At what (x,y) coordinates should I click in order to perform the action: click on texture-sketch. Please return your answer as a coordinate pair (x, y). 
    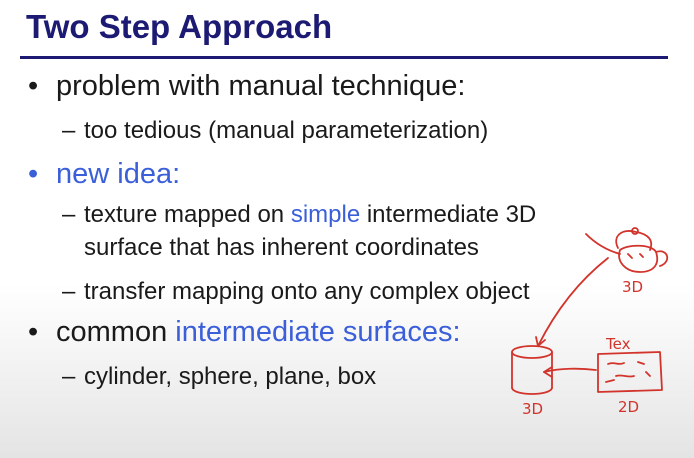
    Looking at the image, I should click on (630, 372).